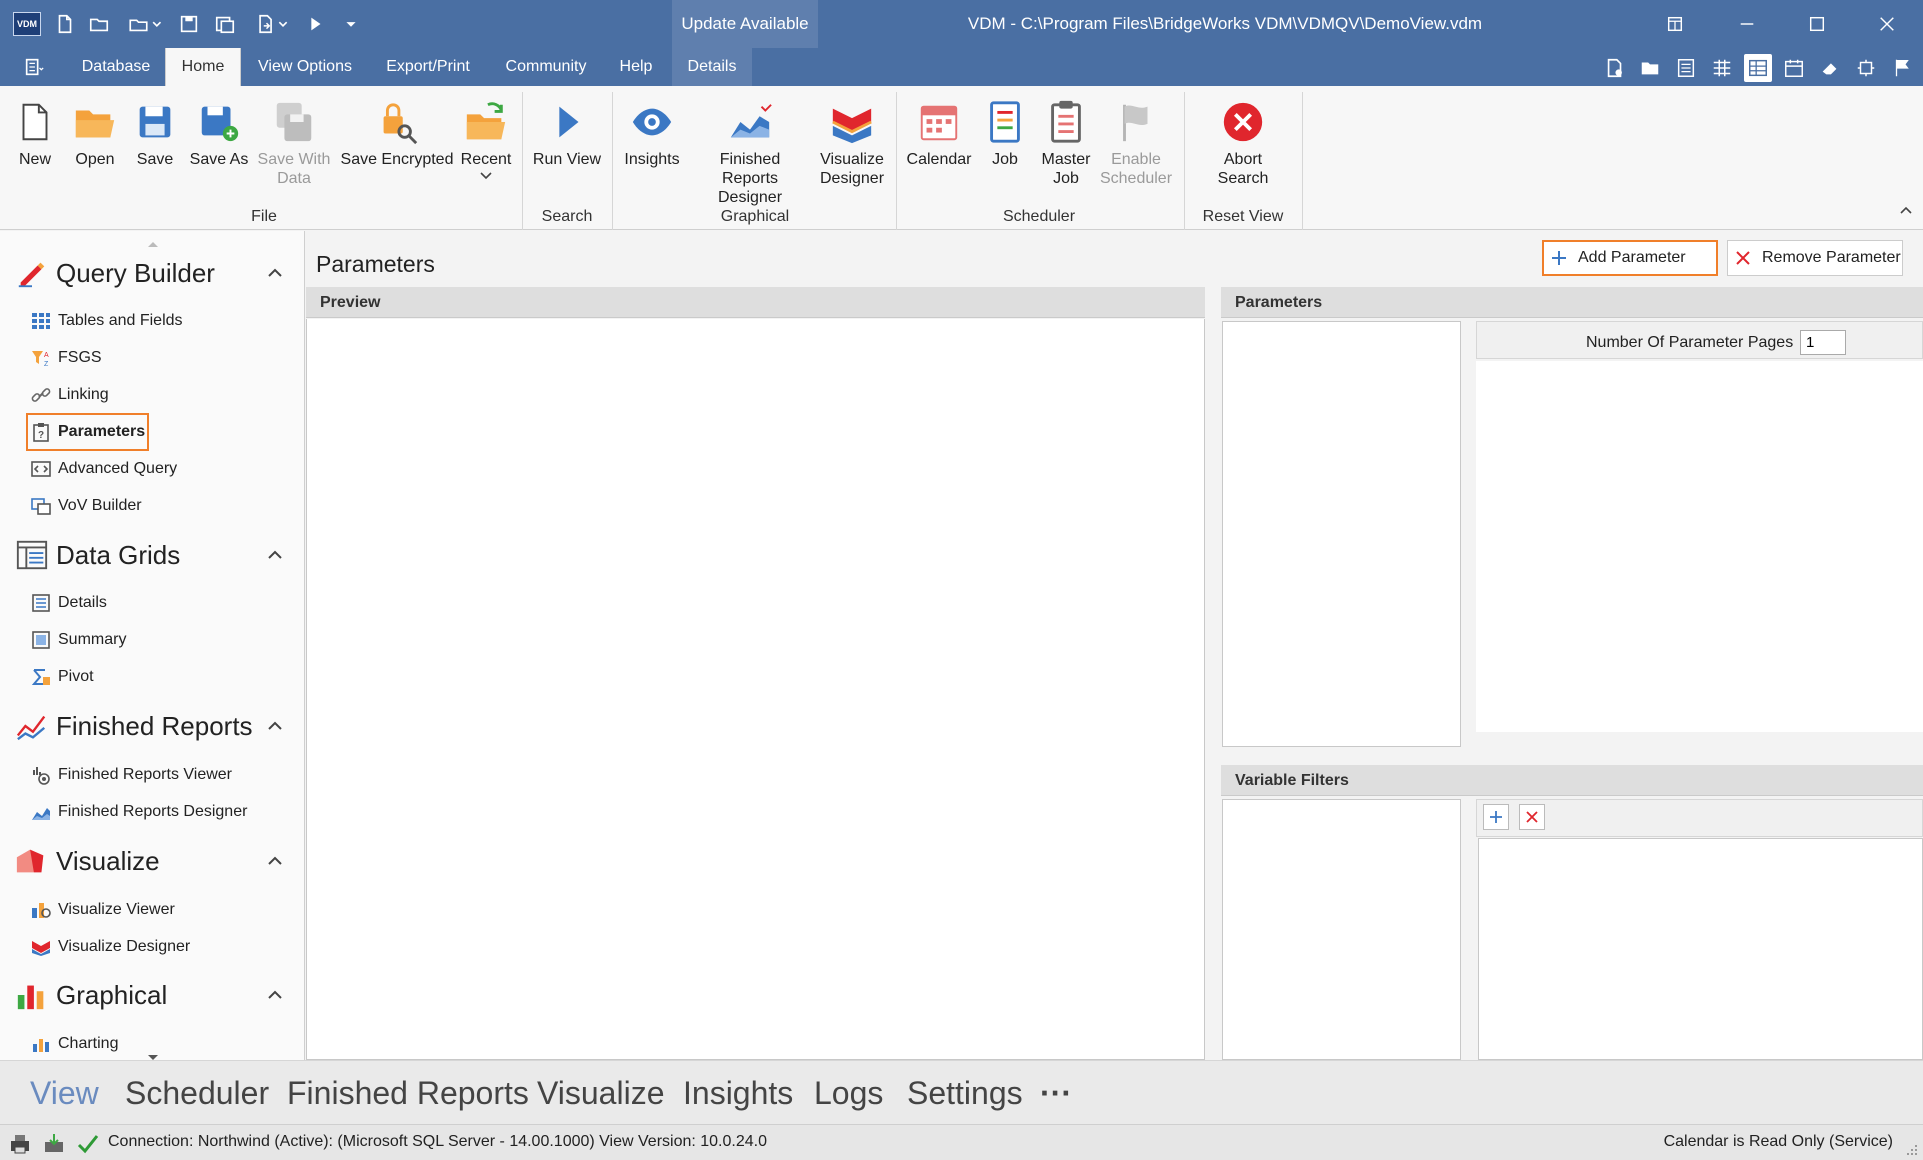  I want to click on section-visualize: Visualize, so click(87, 861).